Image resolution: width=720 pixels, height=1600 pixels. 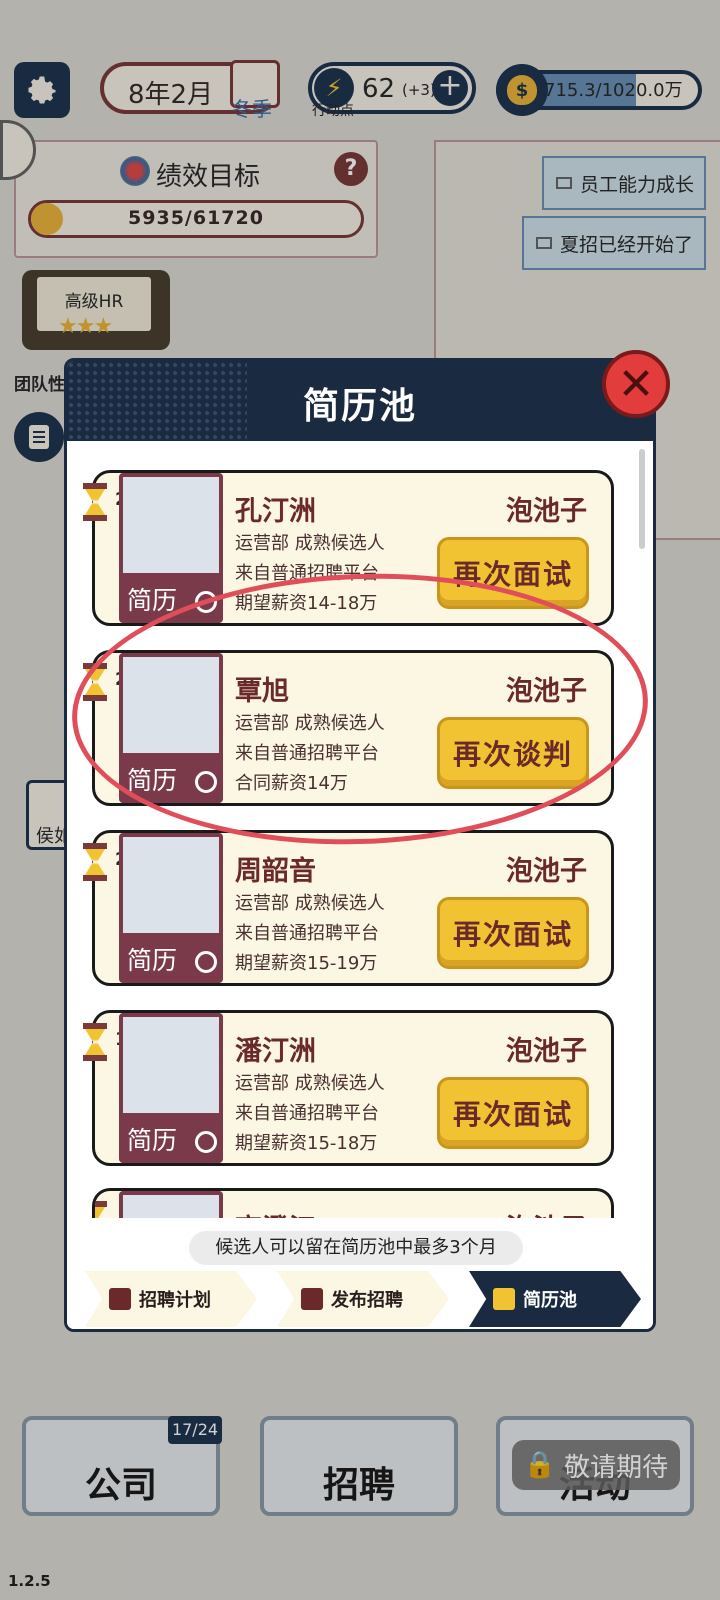 I want to click on candidate-salary: 期望薪资15-18万, so click(x=306, y=1143).